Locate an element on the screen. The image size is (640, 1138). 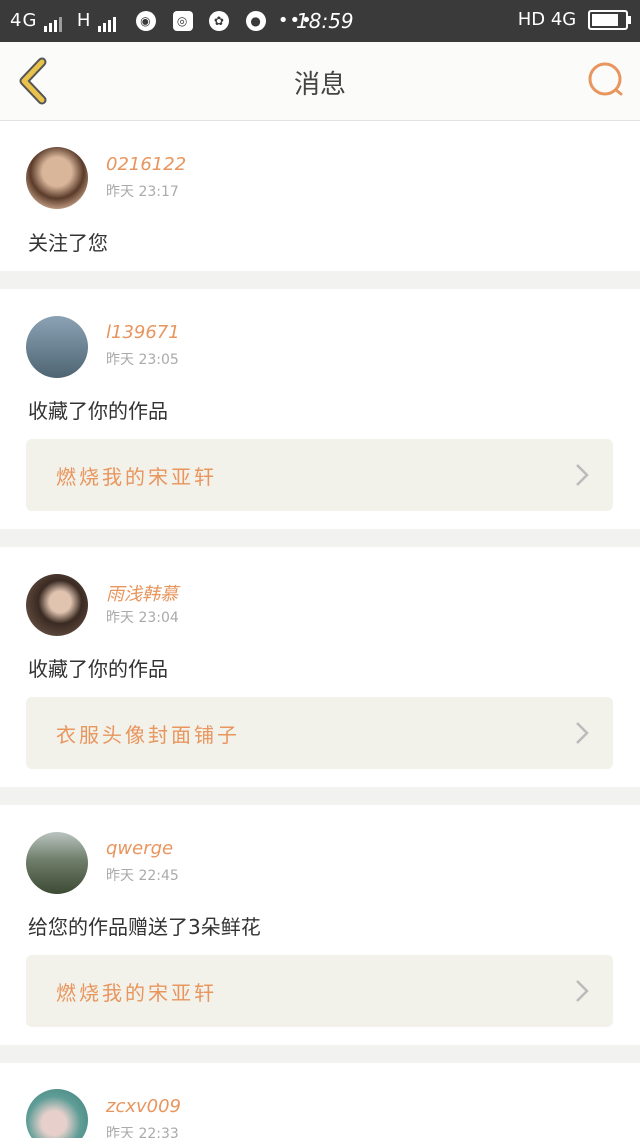
username: 雨浅韩慕 is located at coordinates (142, 593).